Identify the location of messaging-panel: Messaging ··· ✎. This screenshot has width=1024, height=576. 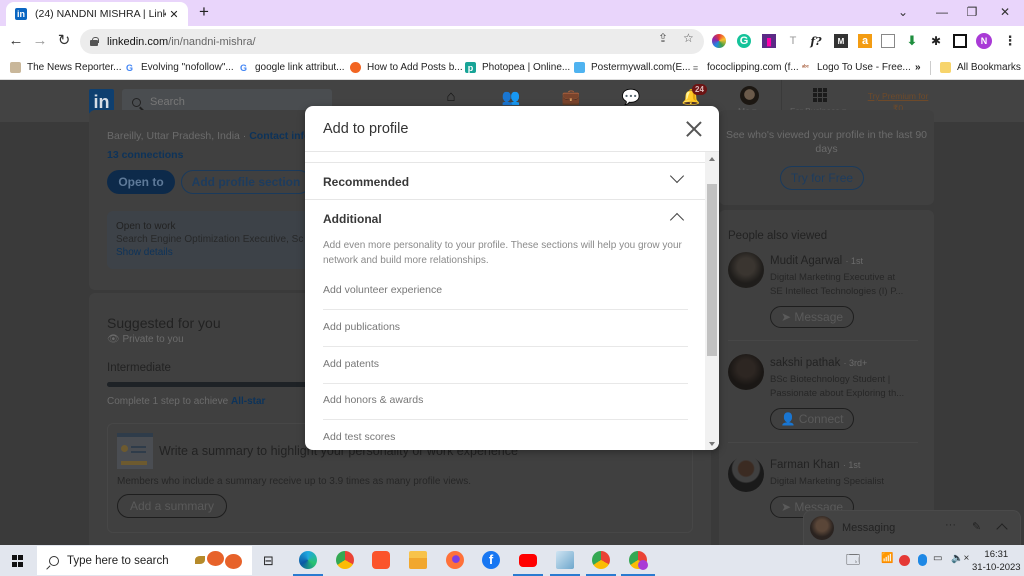
(912, 527).